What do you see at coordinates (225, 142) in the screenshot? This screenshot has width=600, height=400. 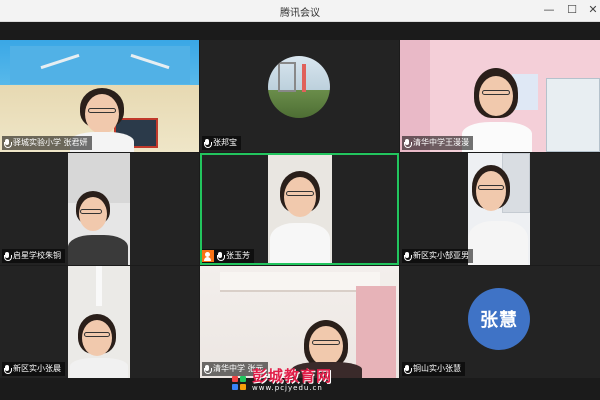 I see `participant-name: 张邦宝` at bounding box center [225, 142].